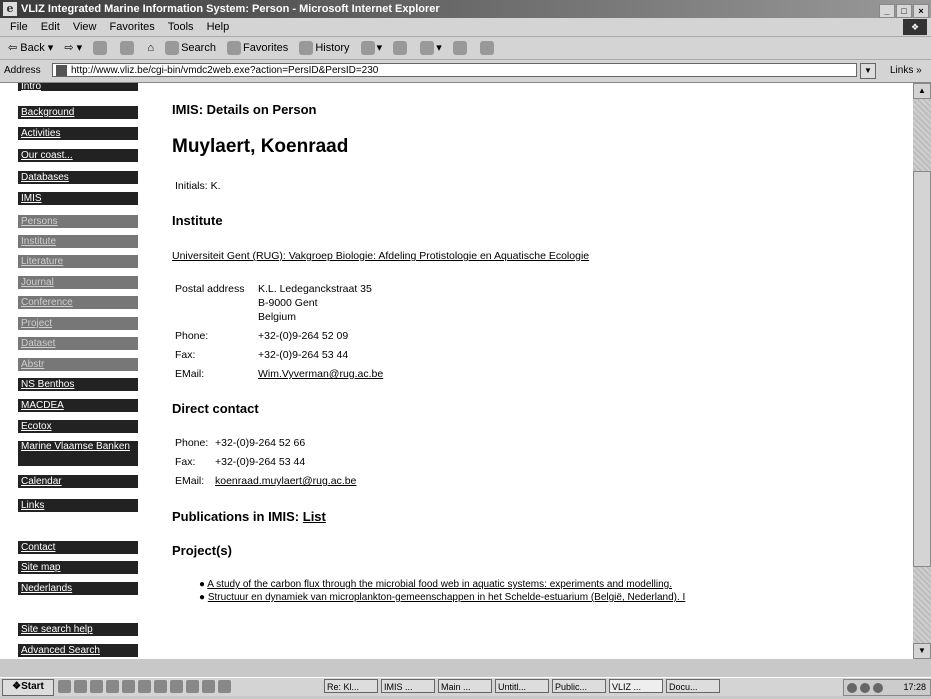 The image size is (931, 699). What do you see at coordinates (150, 48) in the screenshot?
I see `home-button: ⌂` at bounding box center [150, 48].